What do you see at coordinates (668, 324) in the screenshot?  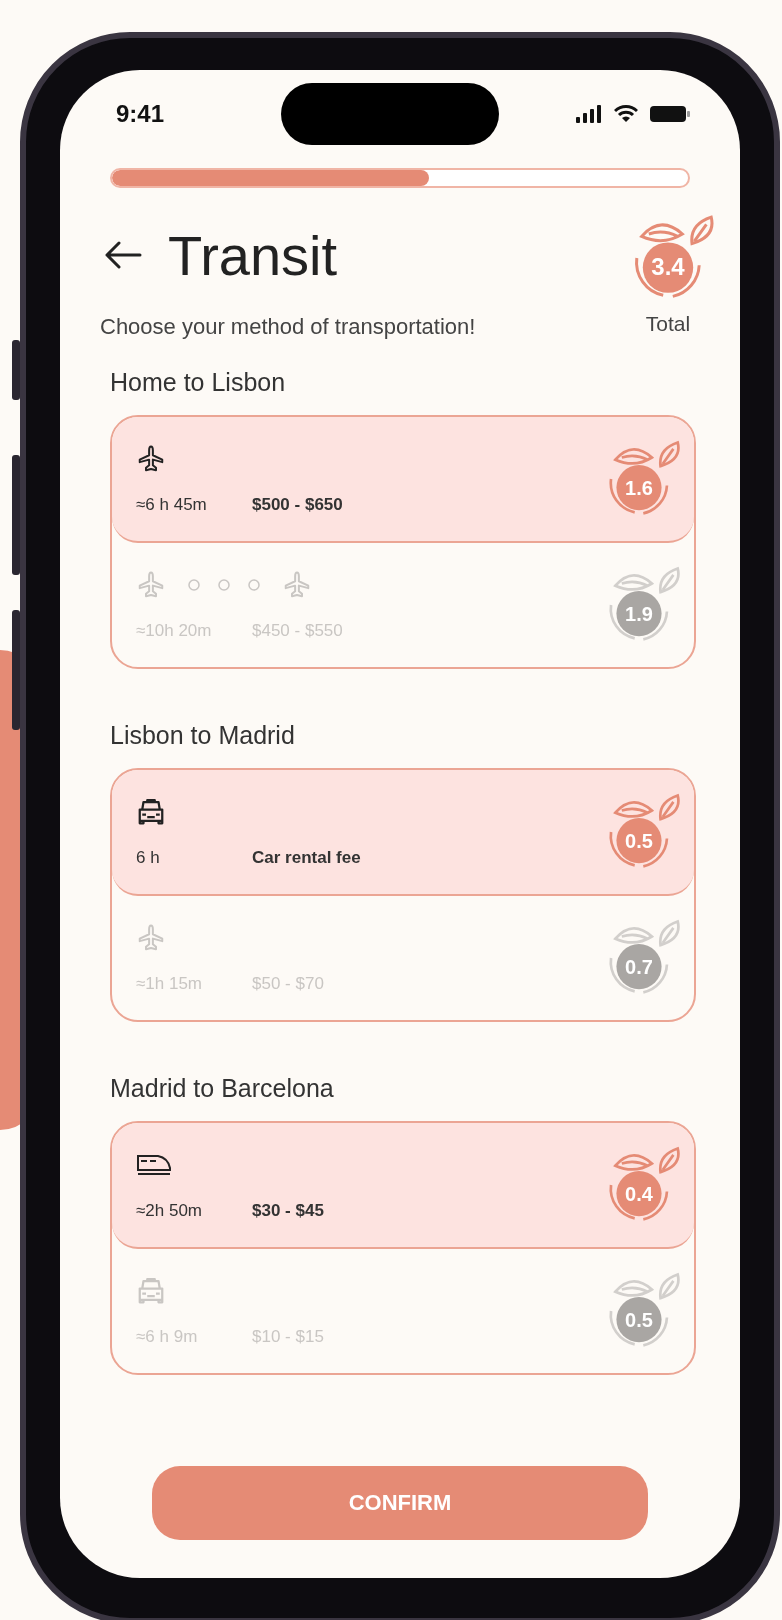 I see `total-label: Total` at bounding box center [668, 324].